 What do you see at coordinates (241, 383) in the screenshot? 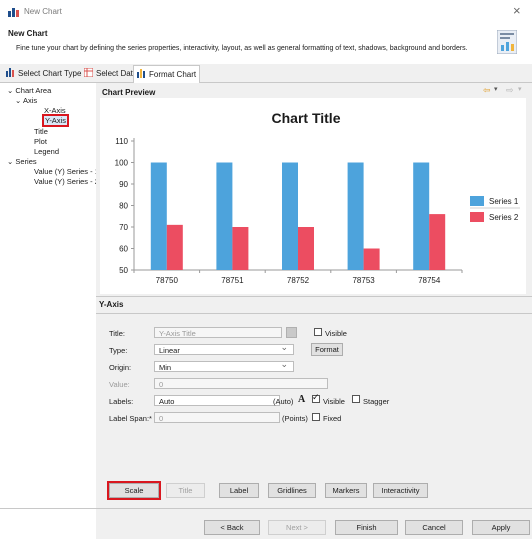
I see `value-field: 0` at bounding box center [241, 383].